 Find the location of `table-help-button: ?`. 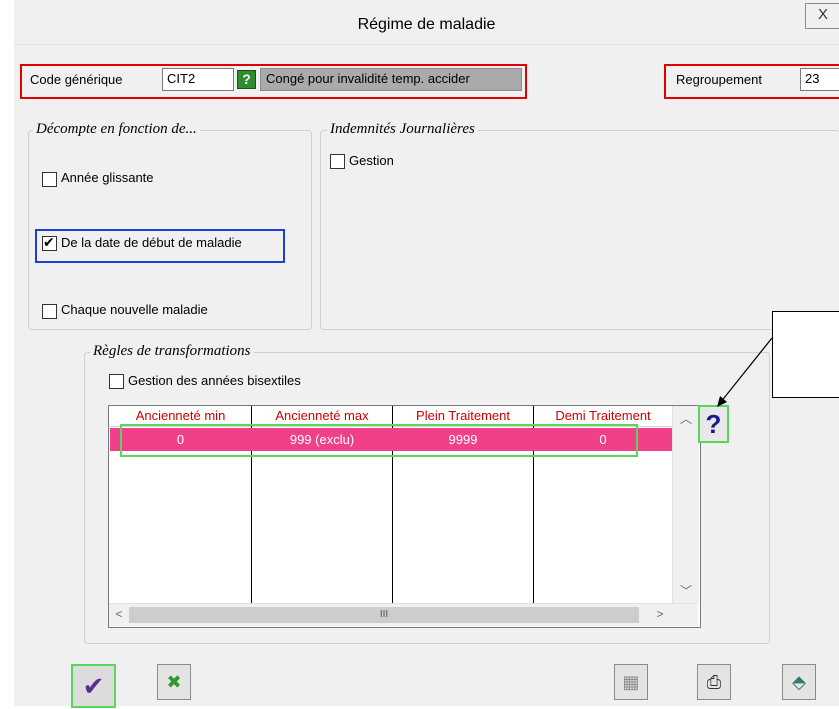

table-help-button: ? is located at coordinates (713, 424).